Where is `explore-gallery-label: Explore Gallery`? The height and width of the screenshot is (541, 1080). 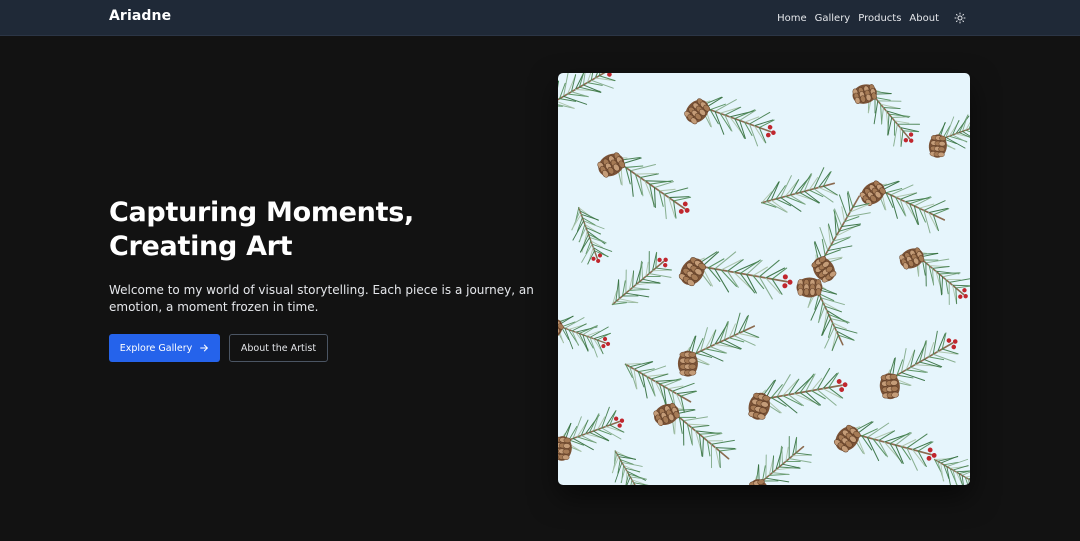 explore-gallery-label: Explore Gallery is located at coordinates (156, 348).